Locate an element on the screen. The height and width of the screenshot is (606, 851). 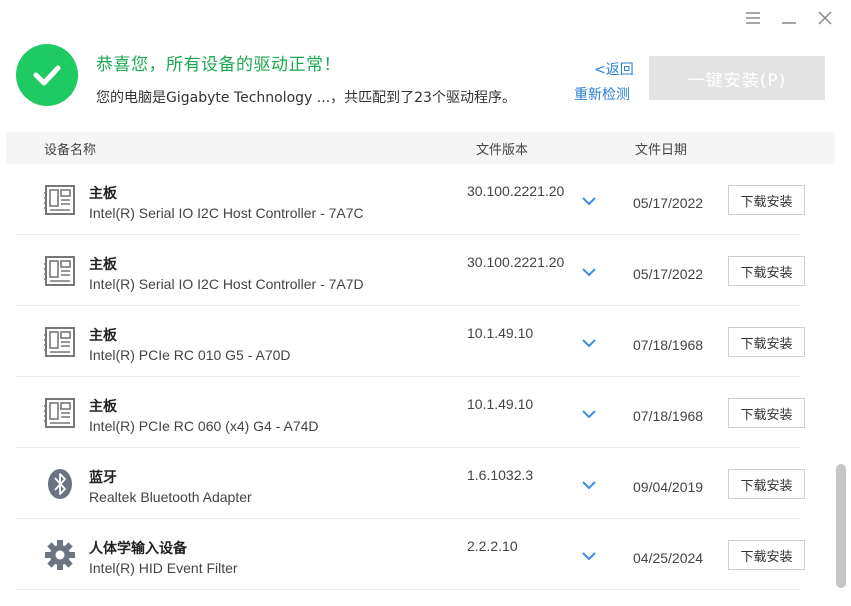
driver-category: 蓝牙 is located at coordinates (103, 478).